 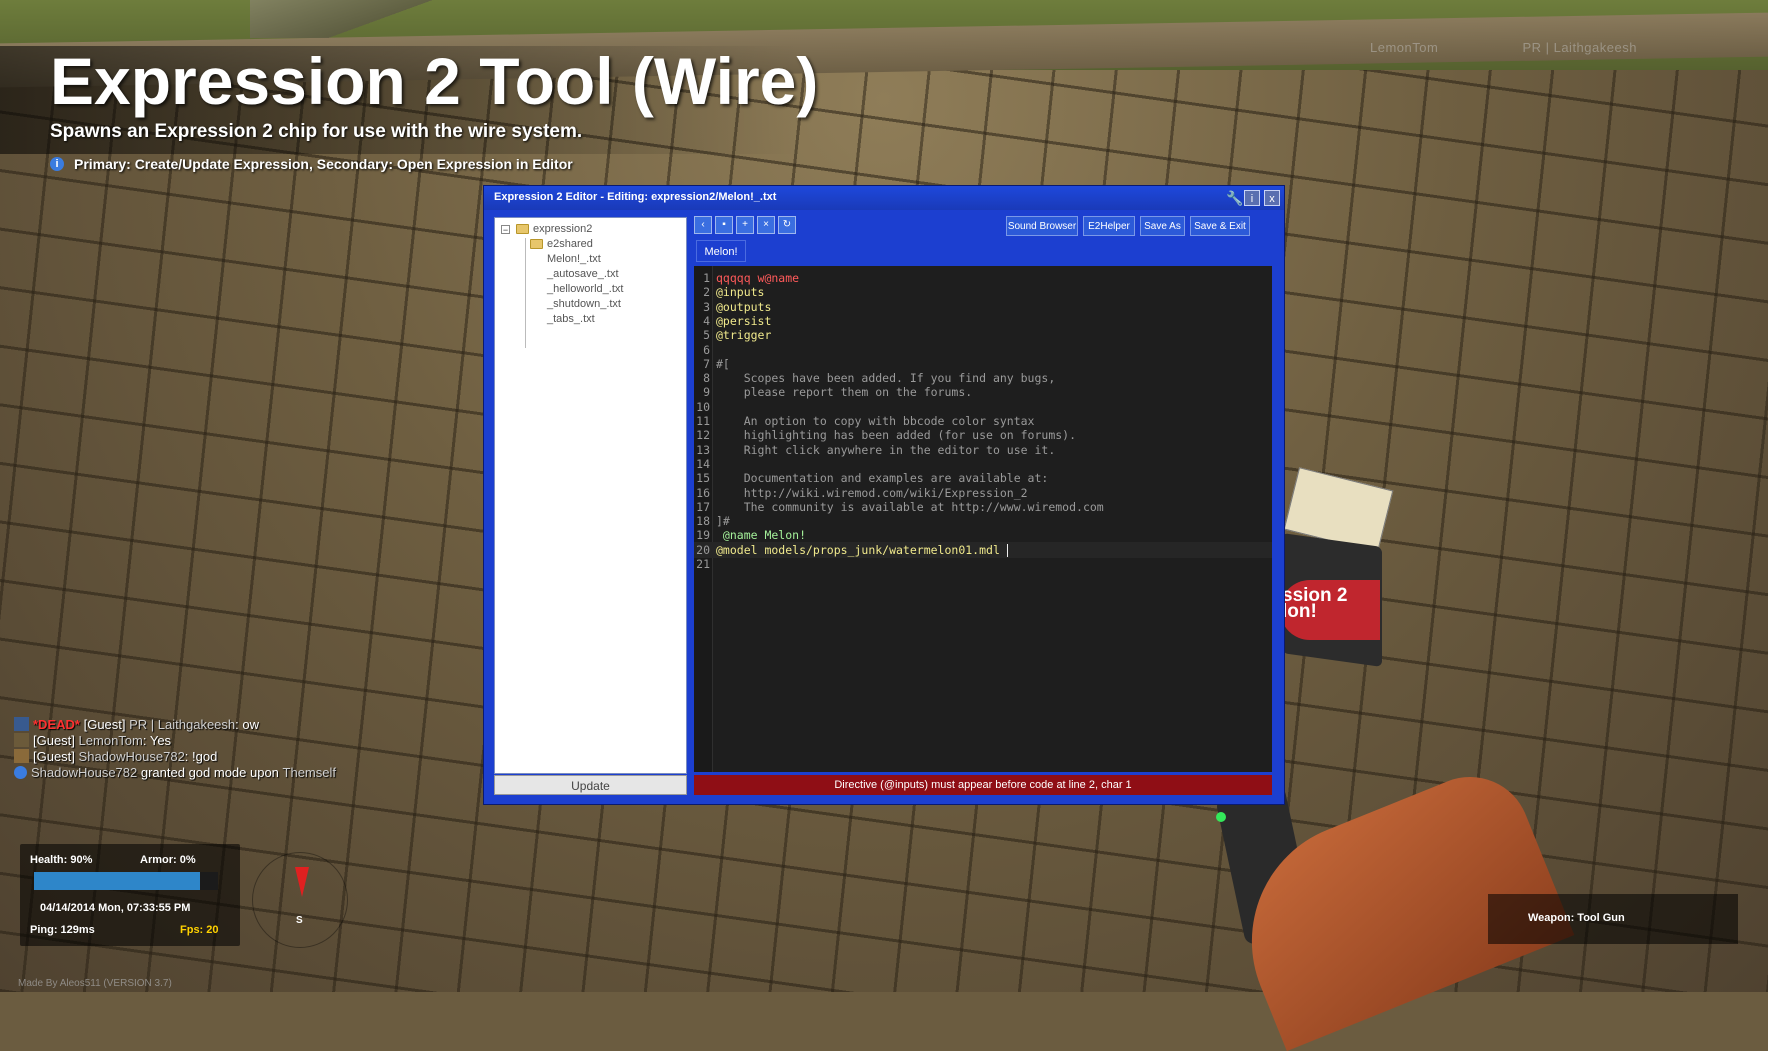 I want to click on compass: S, so click(x=300, y=900).